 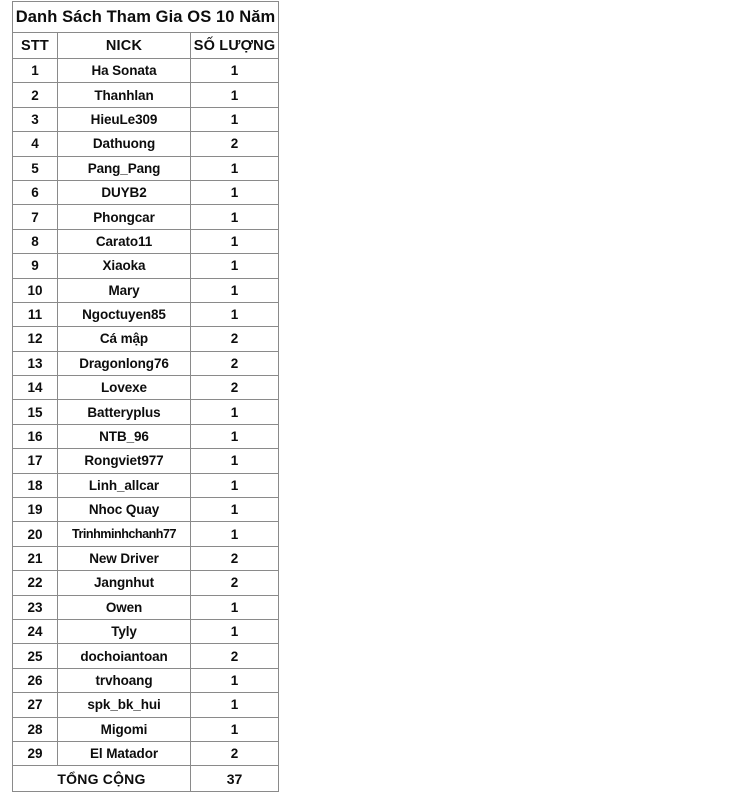 I want to click on cell-stt: 17, so click(x=35, y=461).